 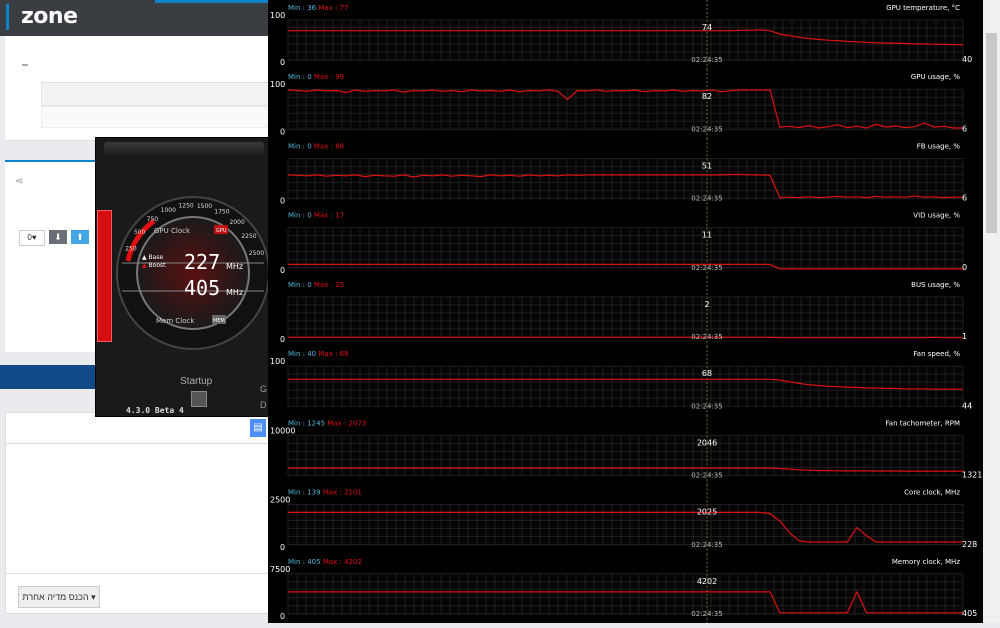 I want to click on like-button: 0♥, so click(x=32, y=238).